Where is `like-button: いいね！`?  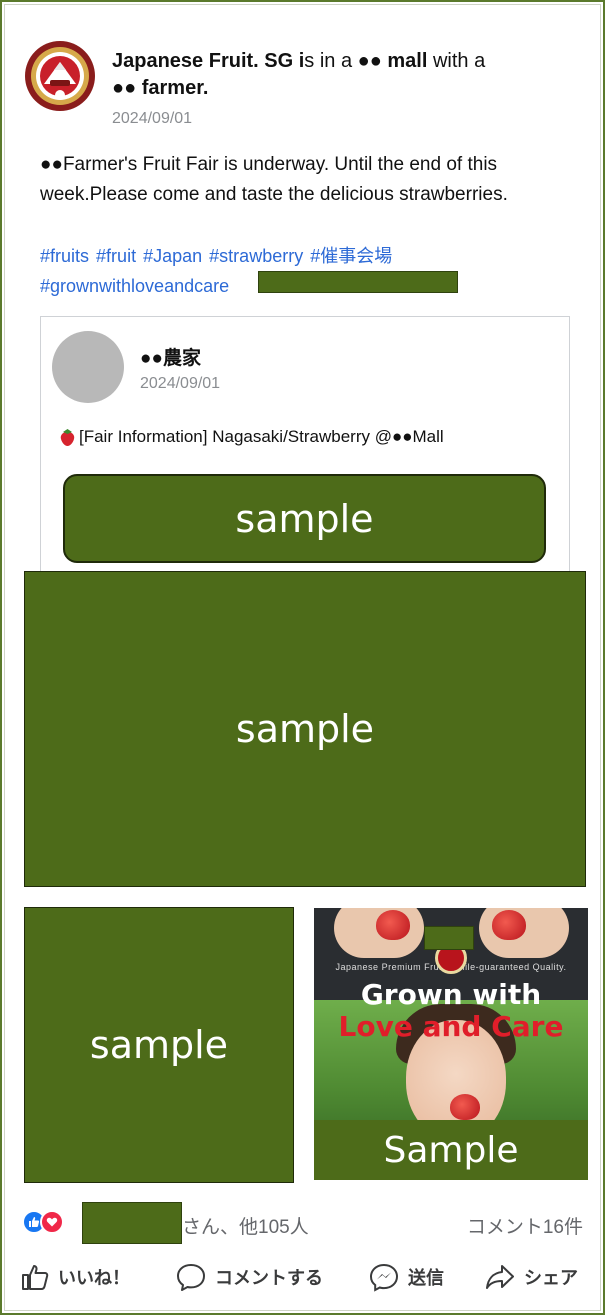 like-button: いいね！ is located at coordinates (75, 1277).